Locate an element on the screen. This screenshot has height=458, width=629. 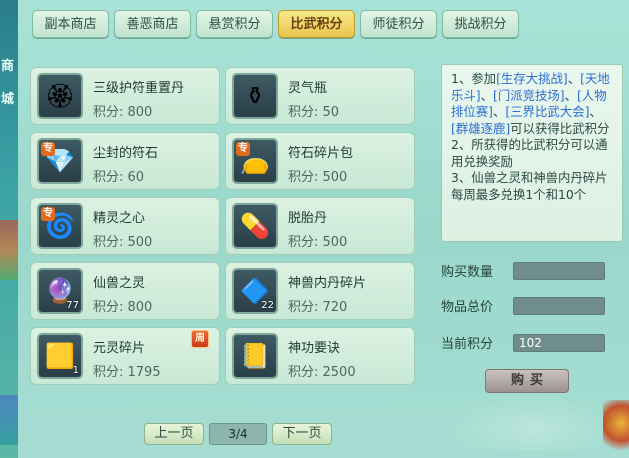
item-card: 🌀 专 精灵之心 积分: 500 is located at coordinates (125, 226).